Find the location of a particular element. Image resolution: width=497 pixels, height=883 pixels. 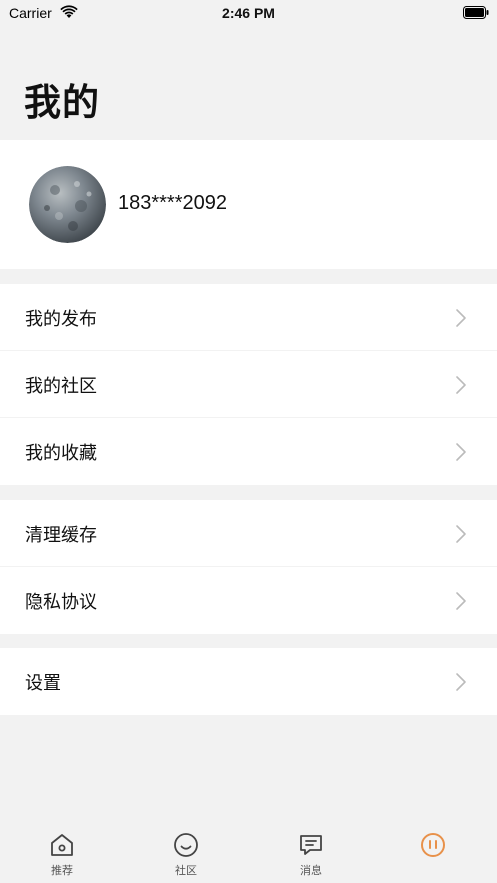

tab-label: 消息 is located at coordinates (311, 870).